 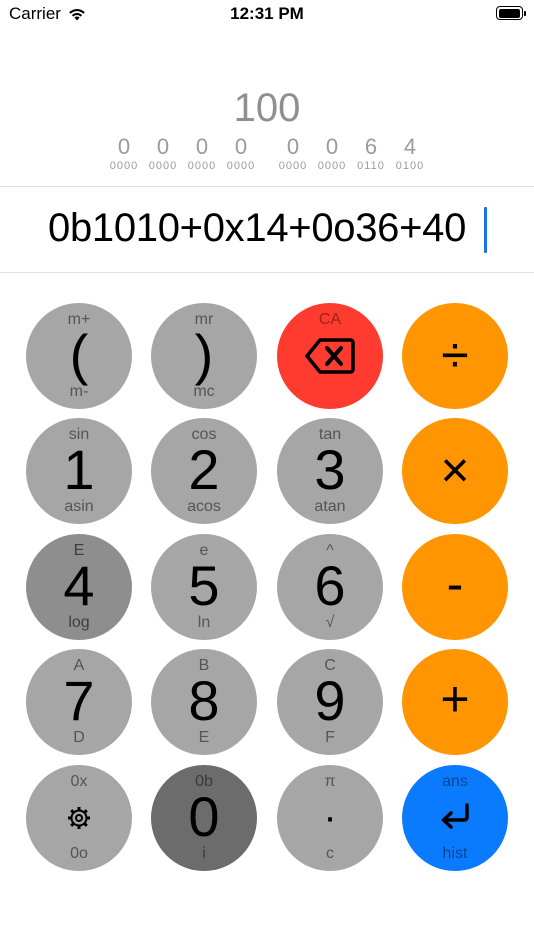 I want to click on key-label: ×, so click(x=455, y=470).